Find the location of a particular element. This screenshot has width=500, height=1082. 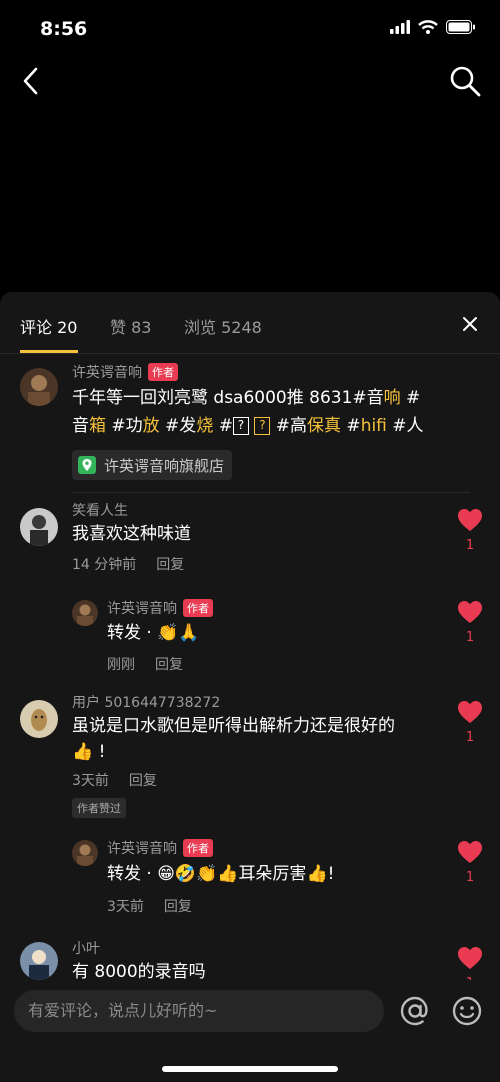

comment-user: 笑看人生 is located at coordinates (100, 510).